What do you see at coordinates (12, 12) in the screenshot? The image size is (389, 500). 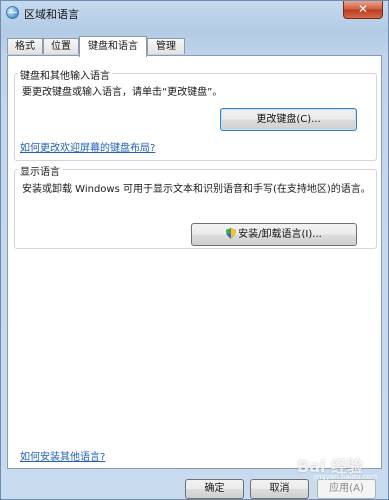 I see `globe-icon` at bounding box center [12, 12].